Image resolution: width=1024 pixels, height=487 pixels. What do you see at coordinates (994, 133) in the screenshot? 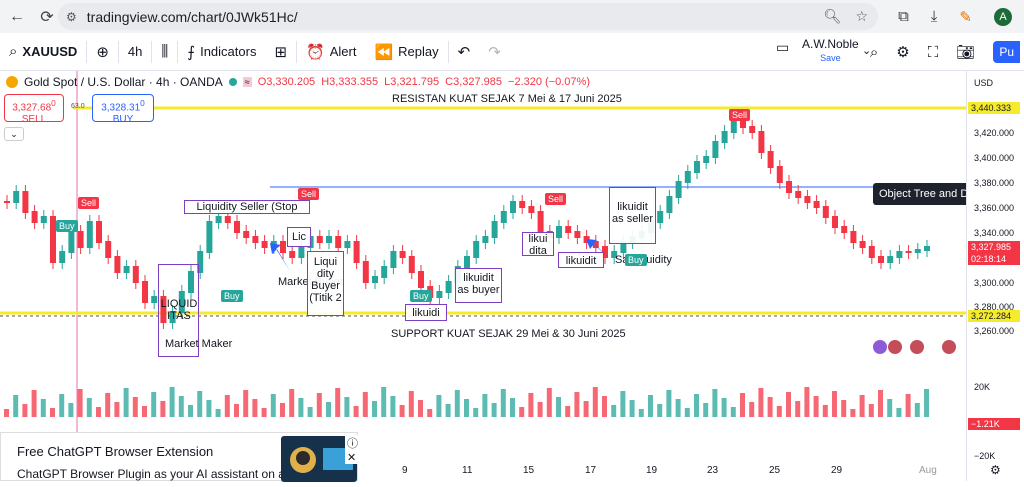
I see `price-label: 3,420.000` at bounding box center [994, 133].